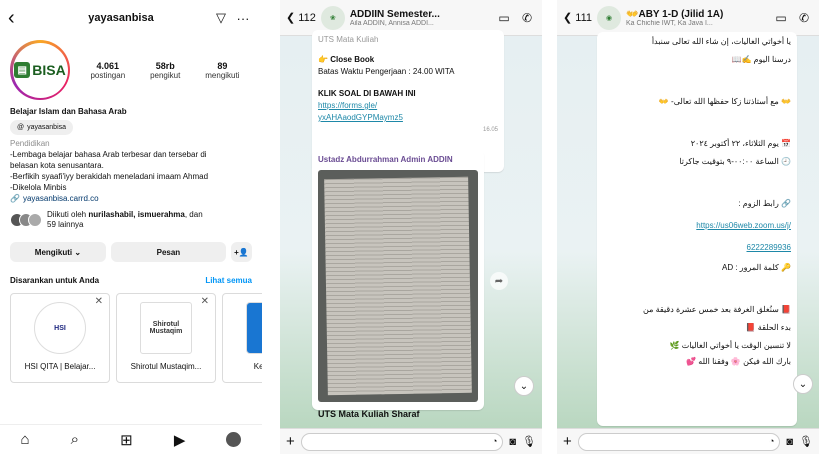 This screenshot has width=819, height=454. I want to click on add-person-icon: +👤, so click(241, 252).